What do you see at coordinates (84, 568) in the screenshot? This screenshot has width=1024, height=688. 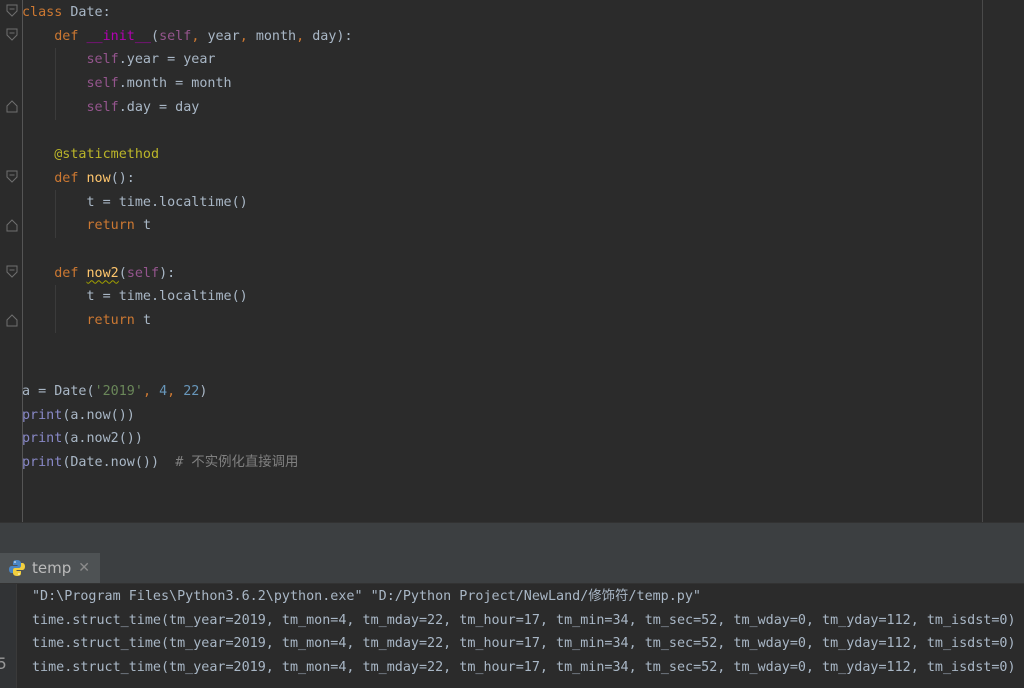 I see `close-icon: ✕` at bounding box center [84, 568].